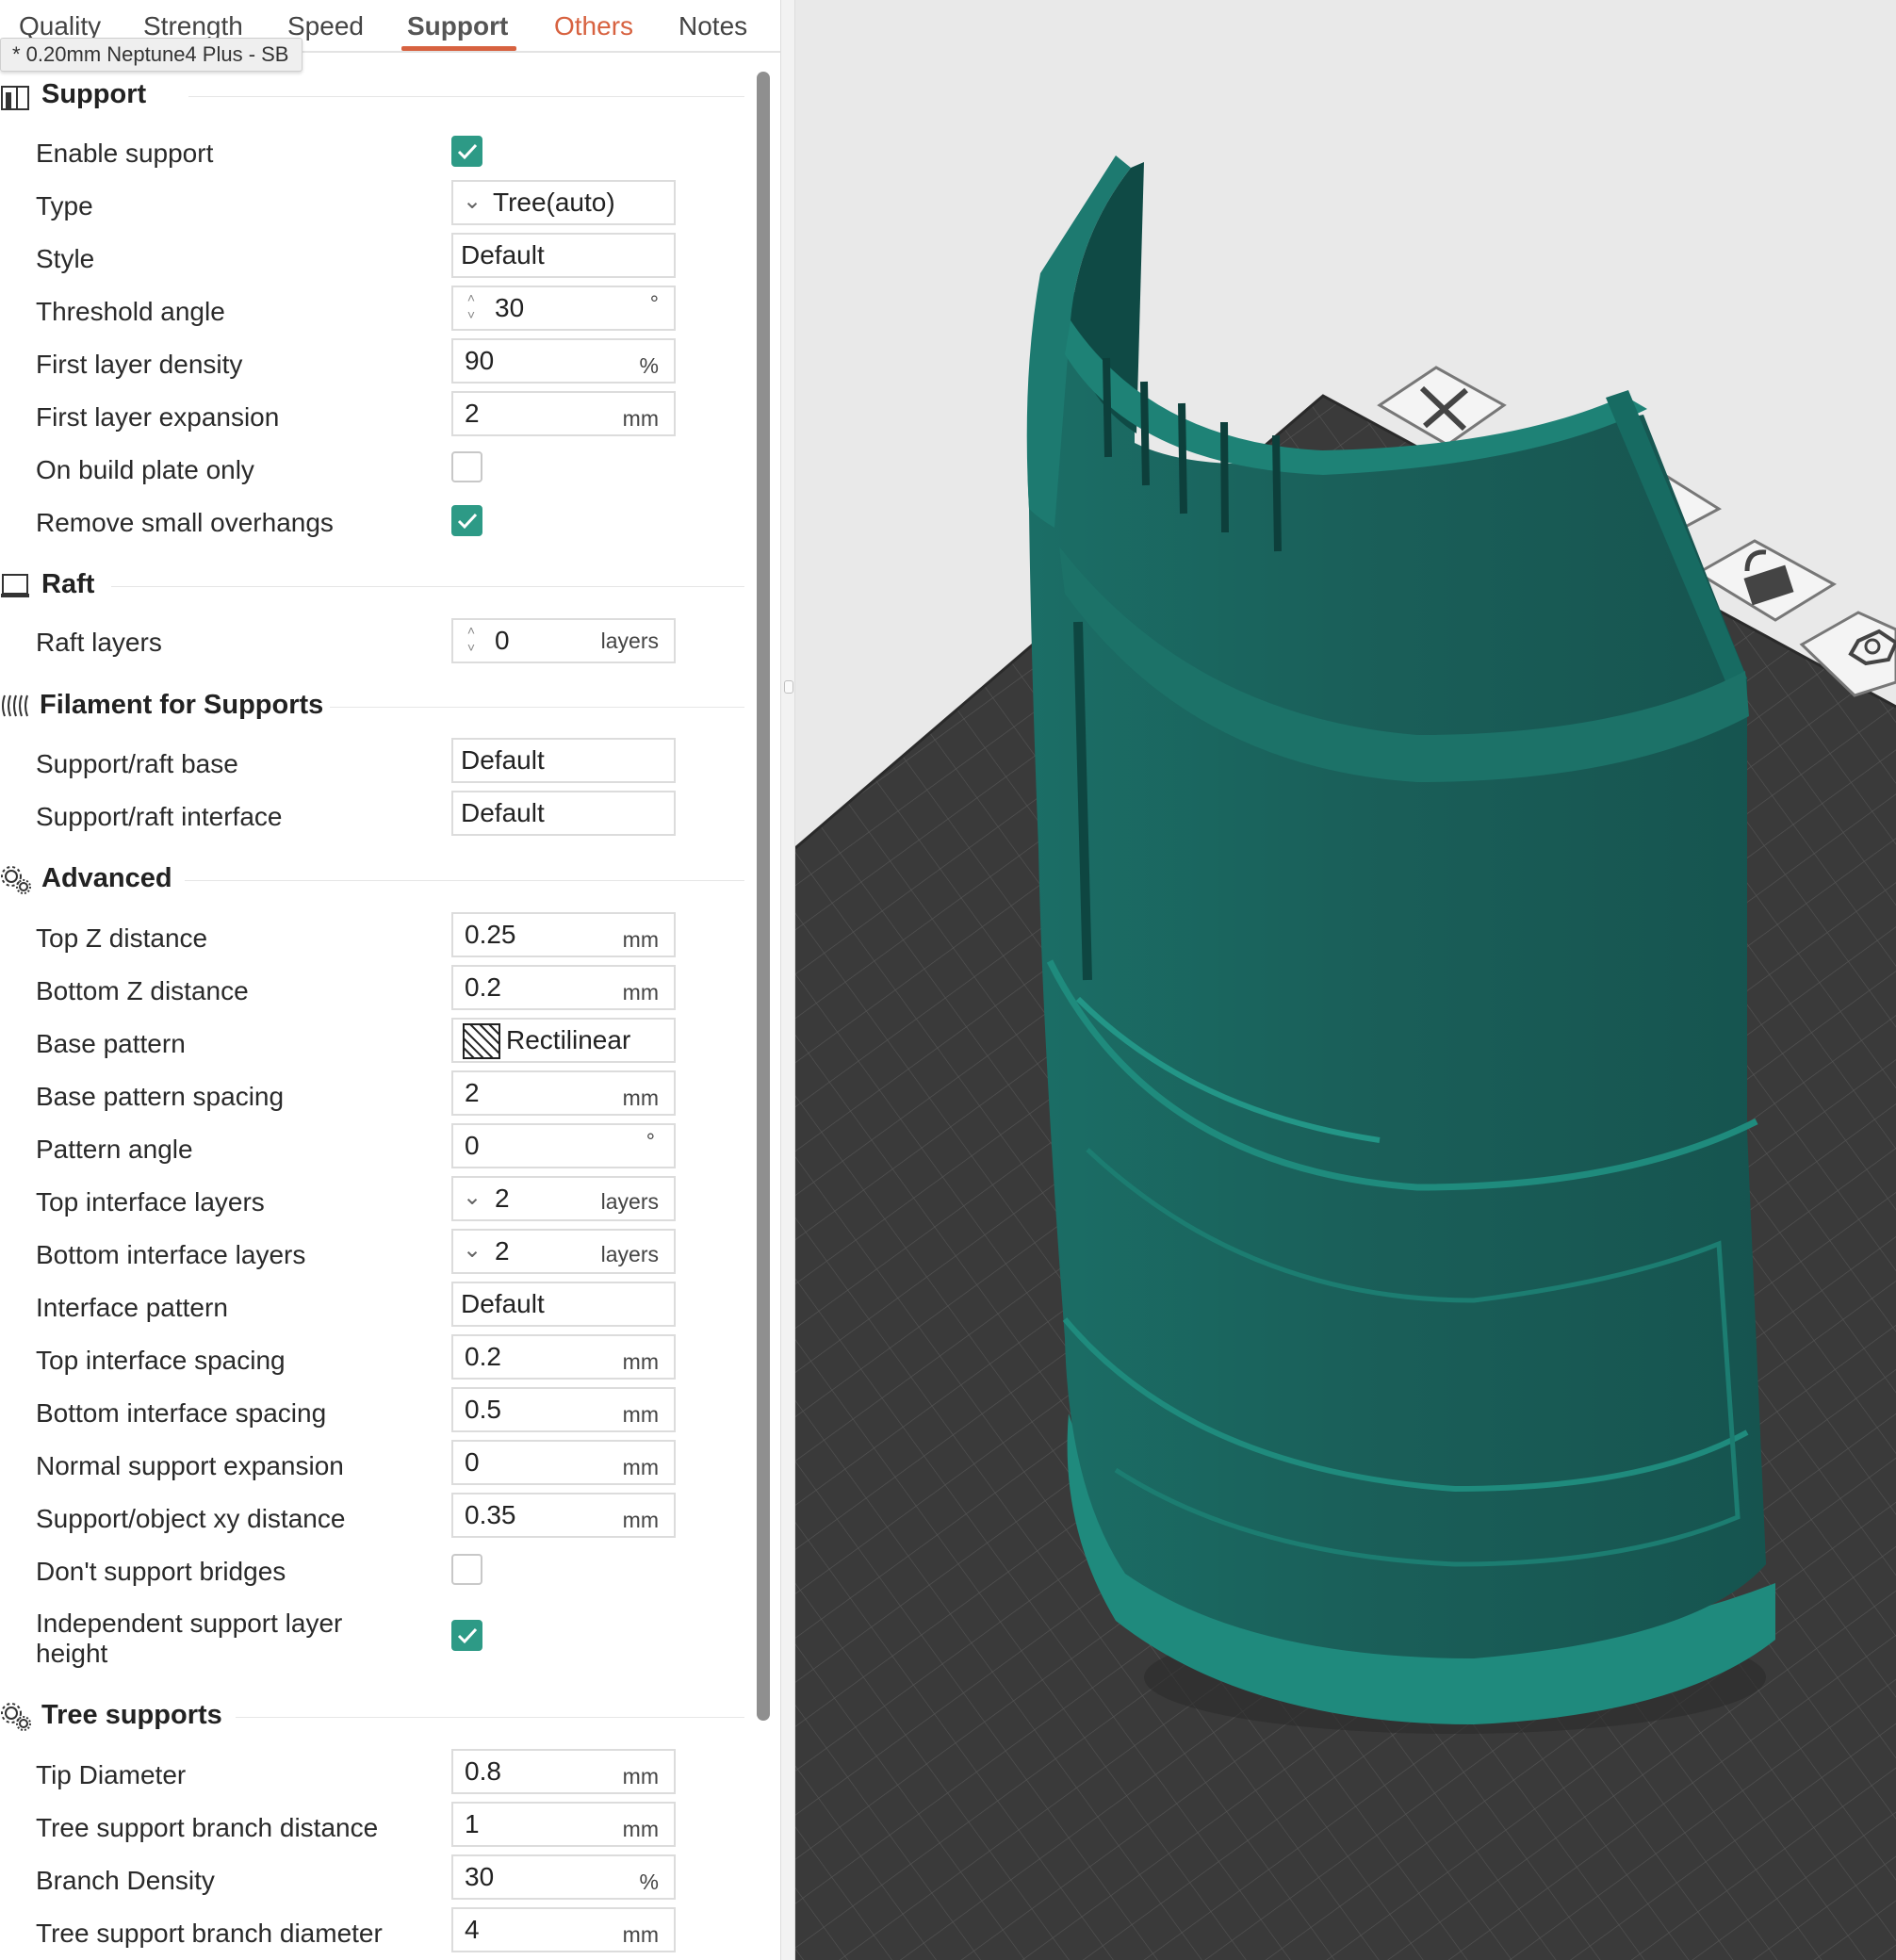 The width and height of the screenshot is (1896, 1960). What do you see at coordinates (377, 1715) in the screenshot?
I see `section-tree-supports: Tree supports` at bounding box center [377, 1715].